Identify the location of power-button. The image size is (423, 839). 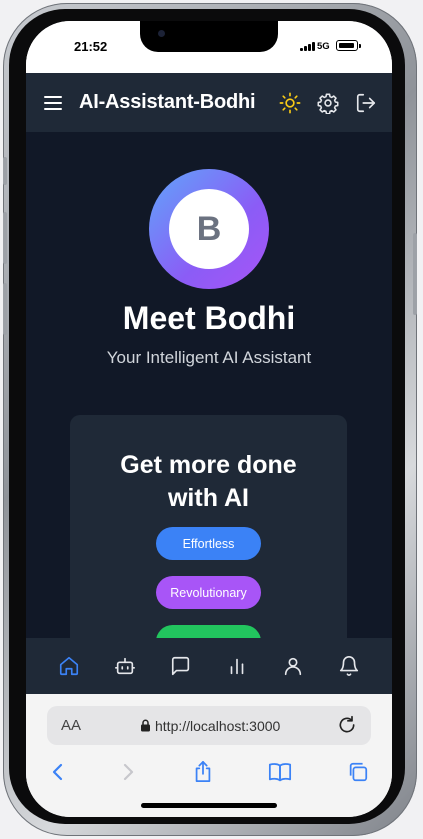
(415, 274).